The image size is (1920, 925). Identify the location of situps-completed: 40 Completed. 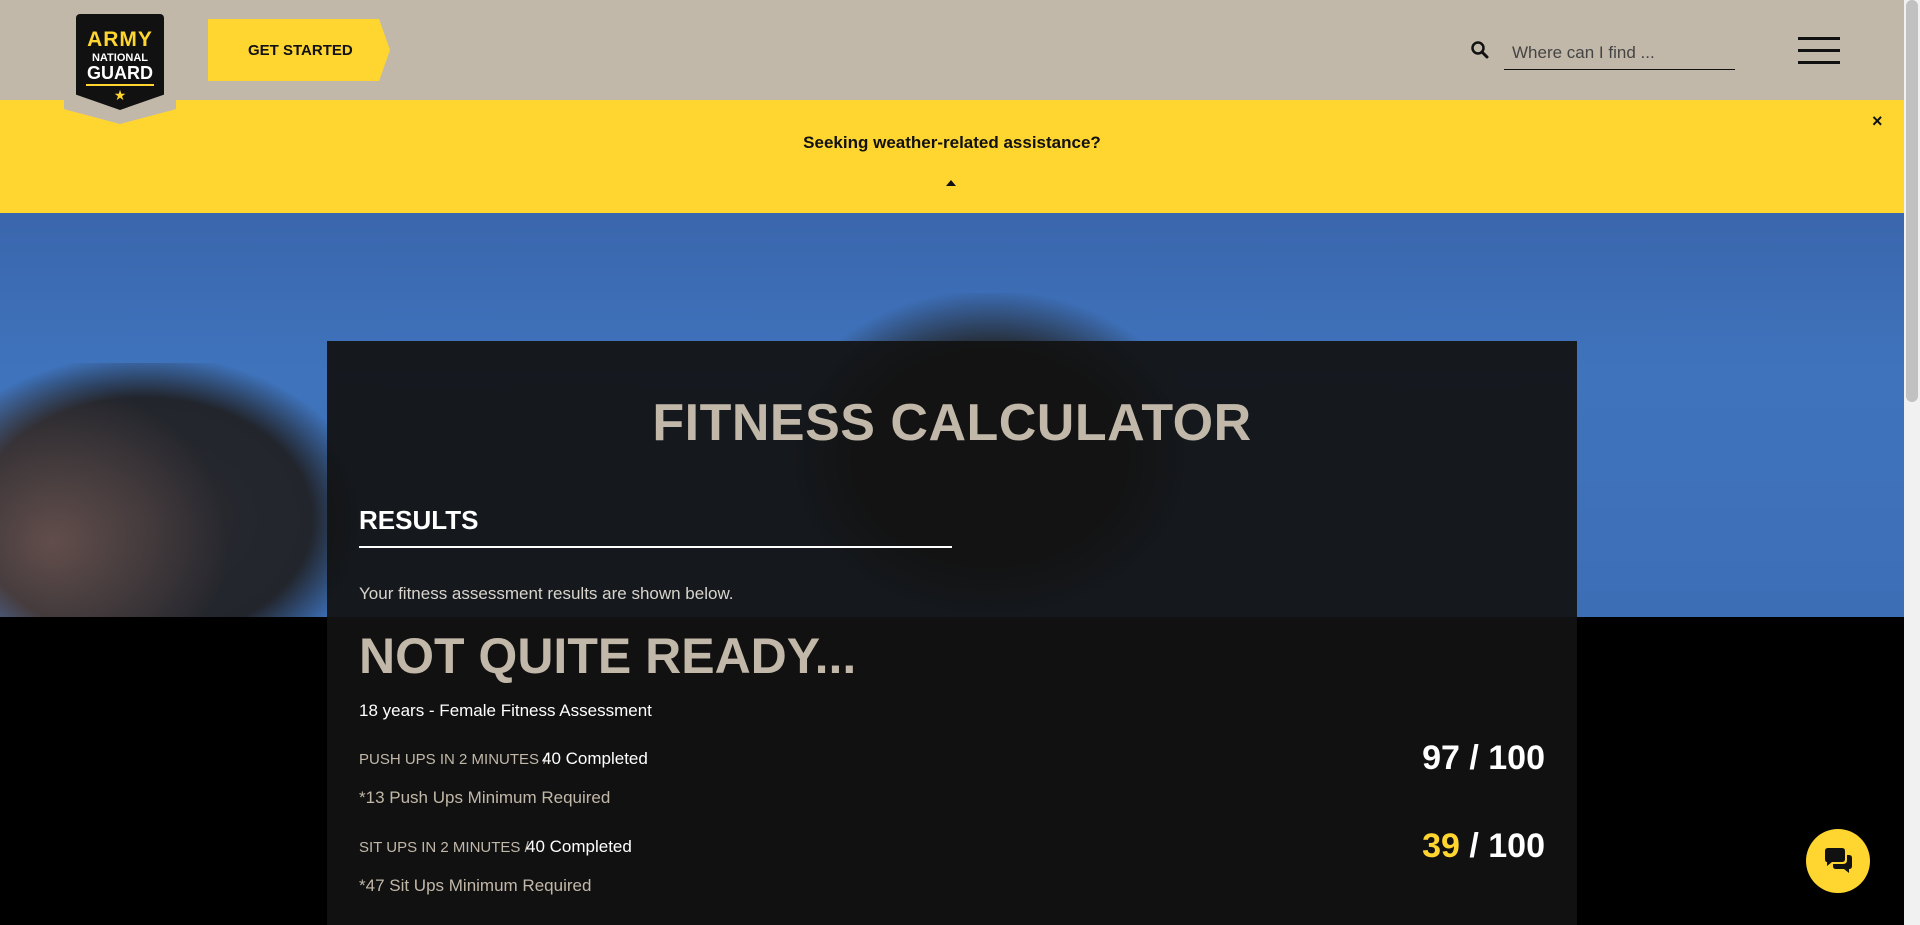
(579, 846).